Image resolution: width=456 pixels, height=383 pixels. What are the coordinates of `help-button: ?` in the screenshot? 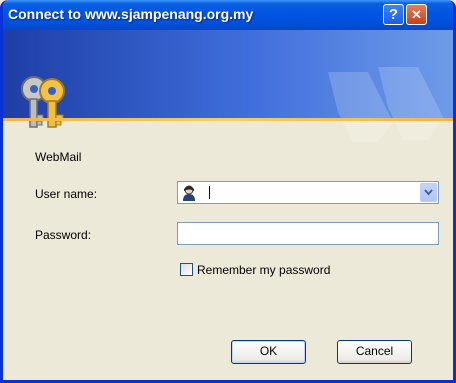 It's located at (393, 14).